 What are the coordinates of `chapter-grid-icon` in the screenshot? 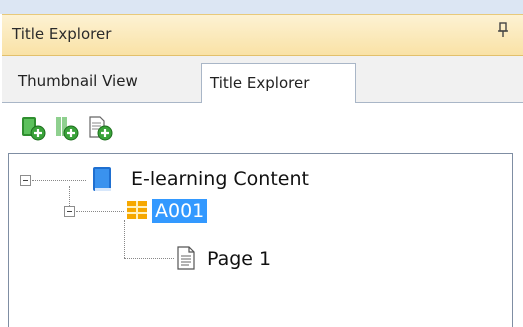 It's located at (137, 212).